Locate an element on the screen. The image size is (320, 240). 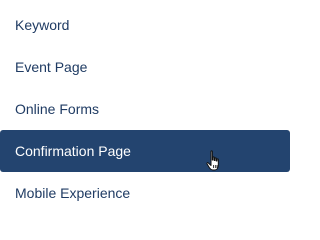
sidebar-item-label: Mobile Experience is located at coordinates (73, 193).